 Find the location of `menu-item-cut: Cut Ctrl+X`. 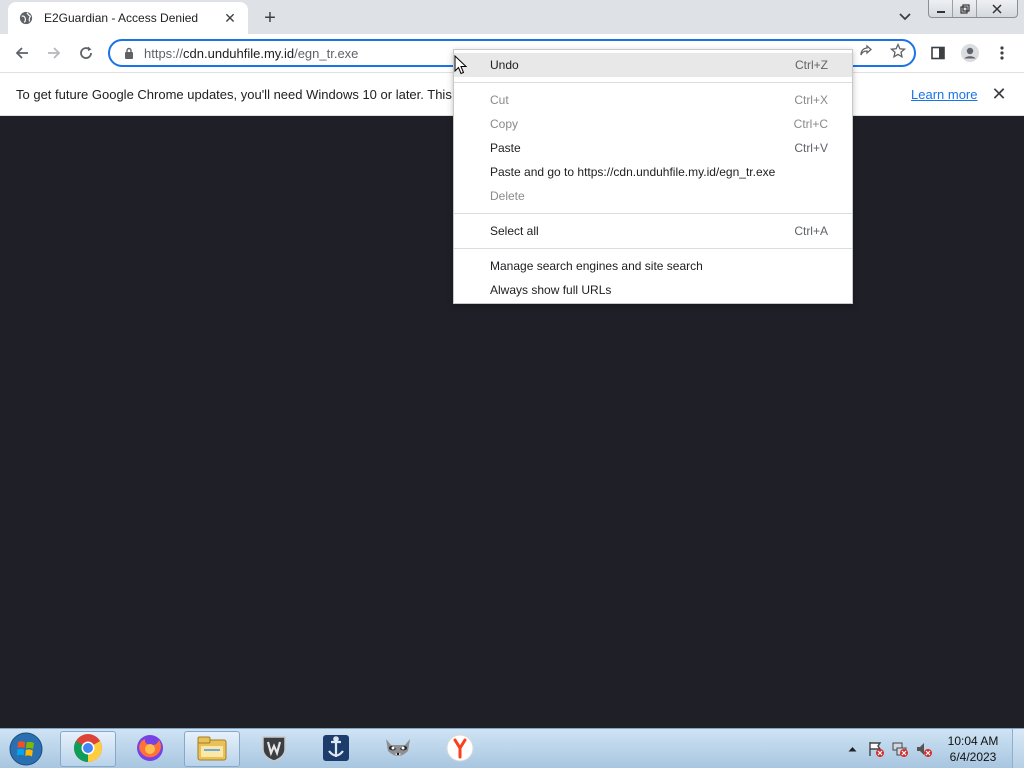

menu-item-cut: Cut Ctrl+X is located at coordinates (653, 100).